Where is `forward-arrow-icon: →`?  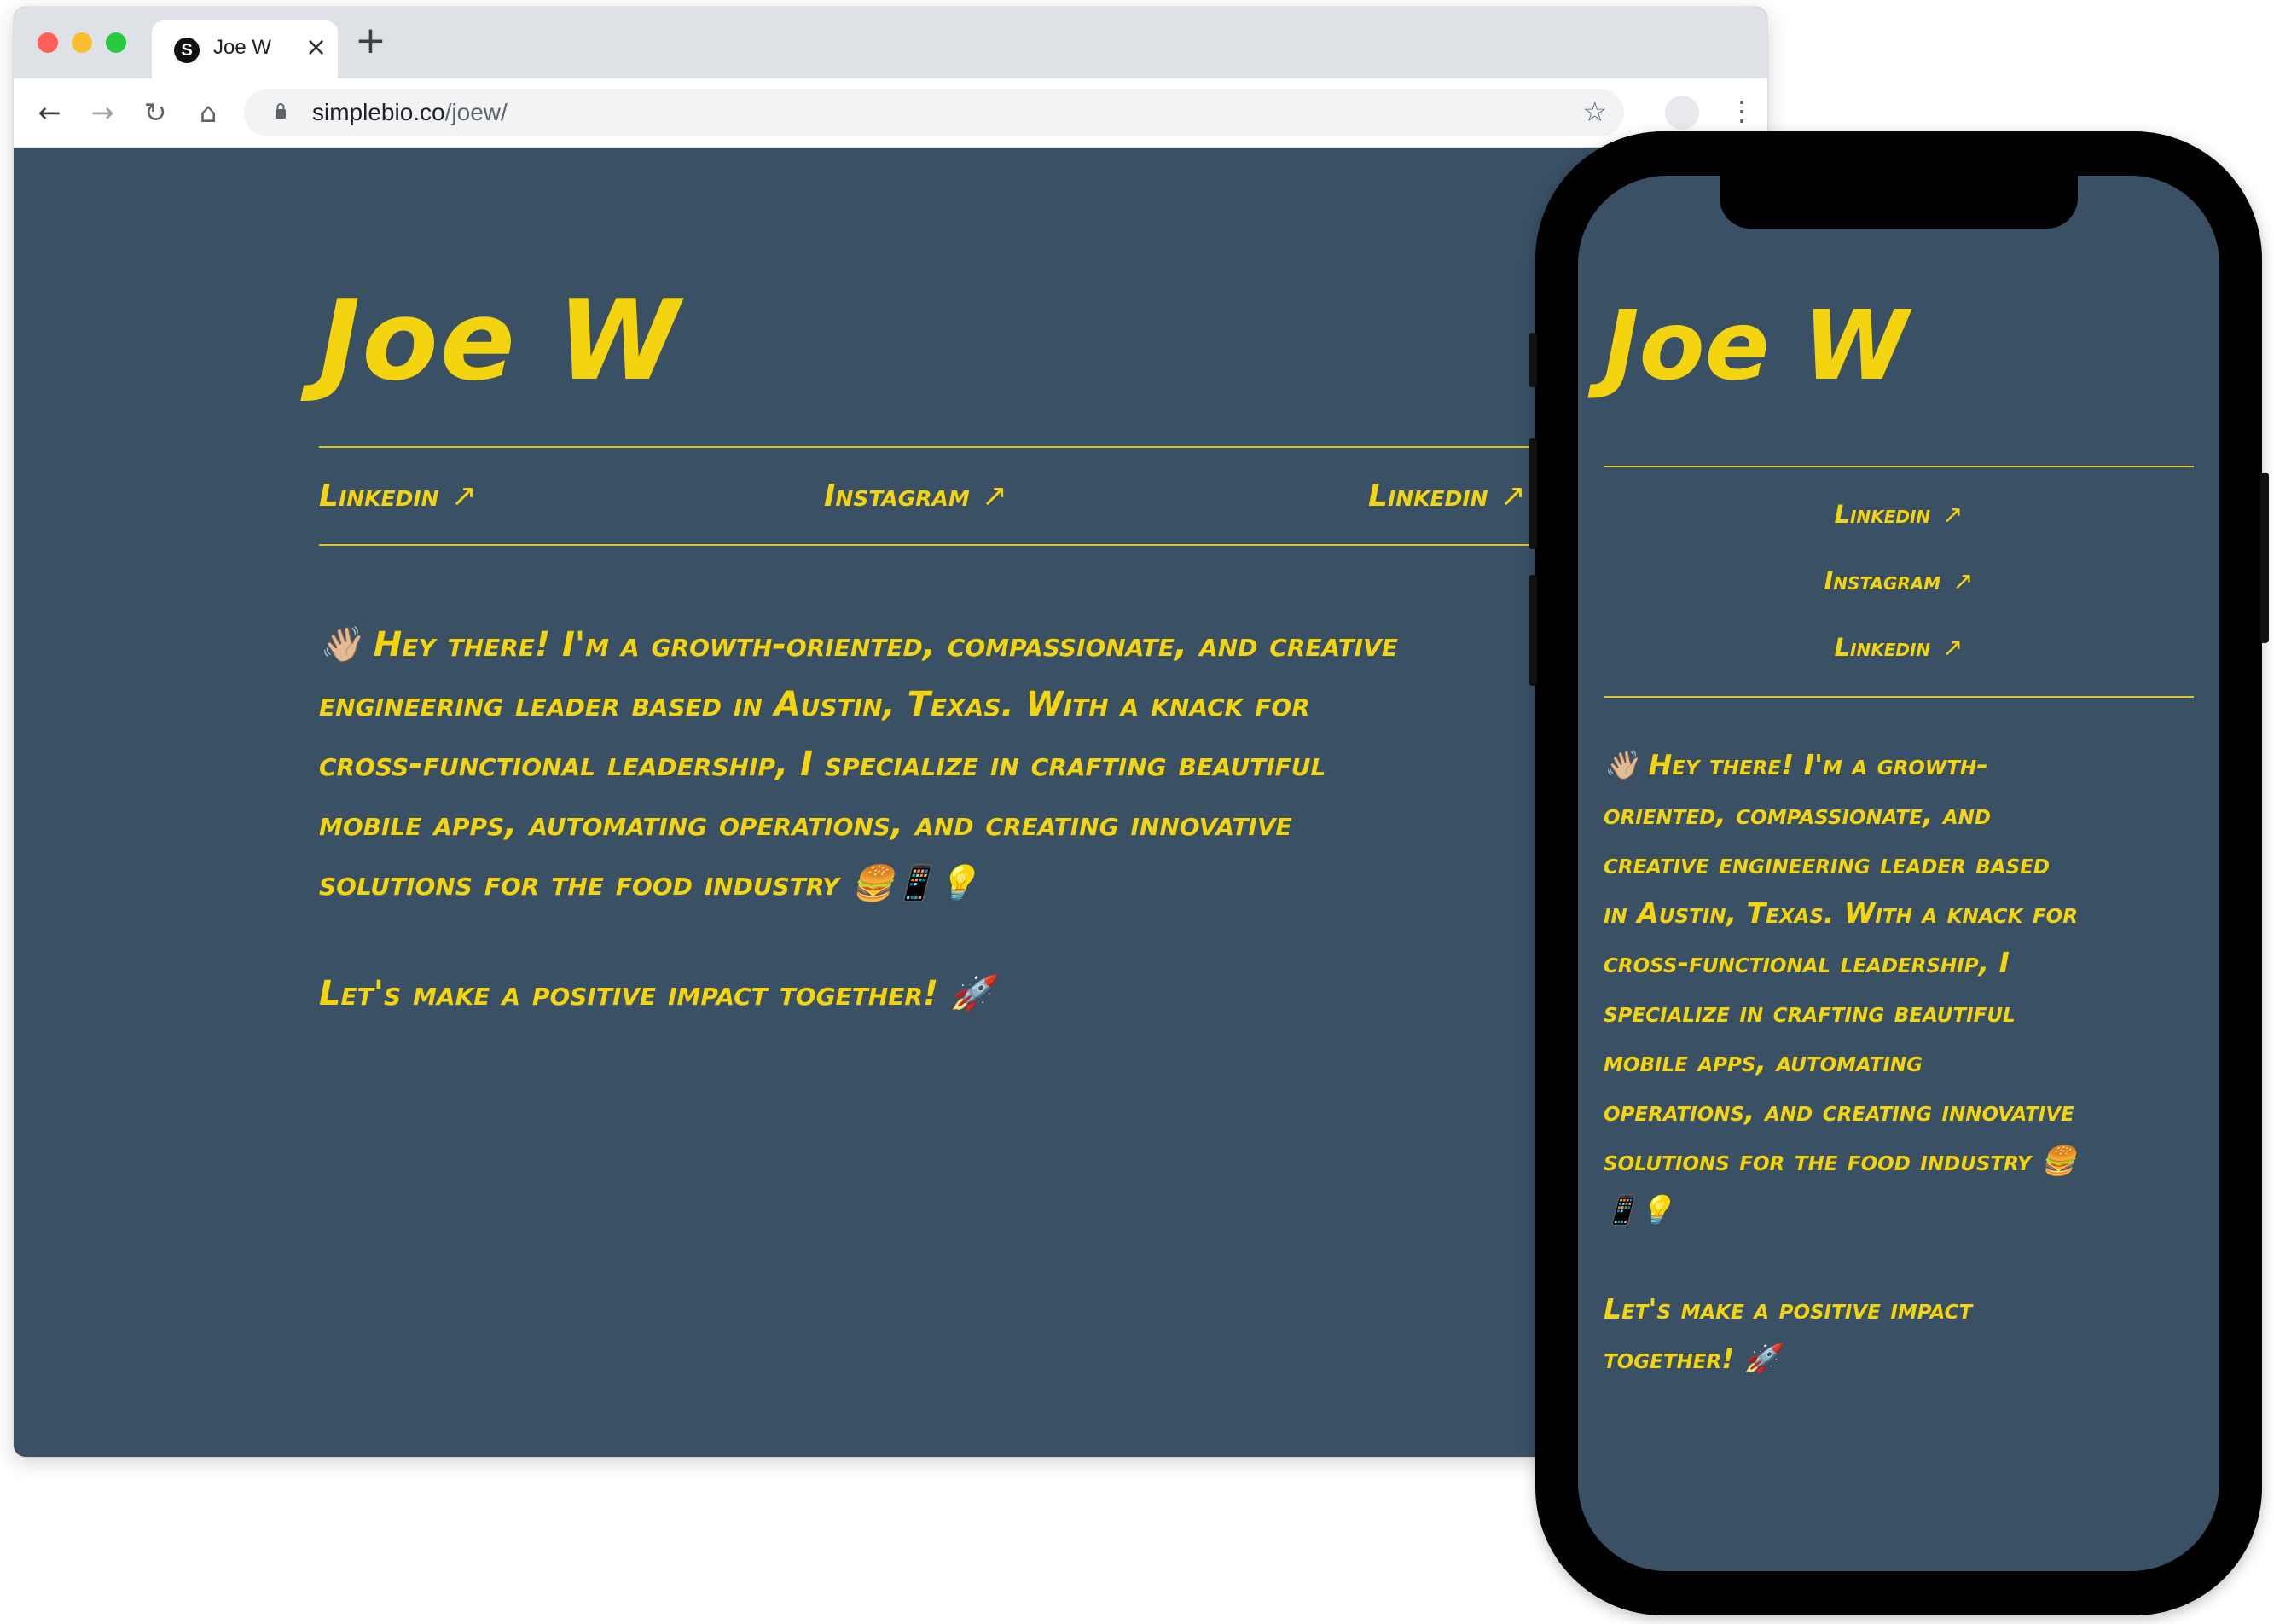 forward-arrow-icon: → is located at coordinates (102, 112).